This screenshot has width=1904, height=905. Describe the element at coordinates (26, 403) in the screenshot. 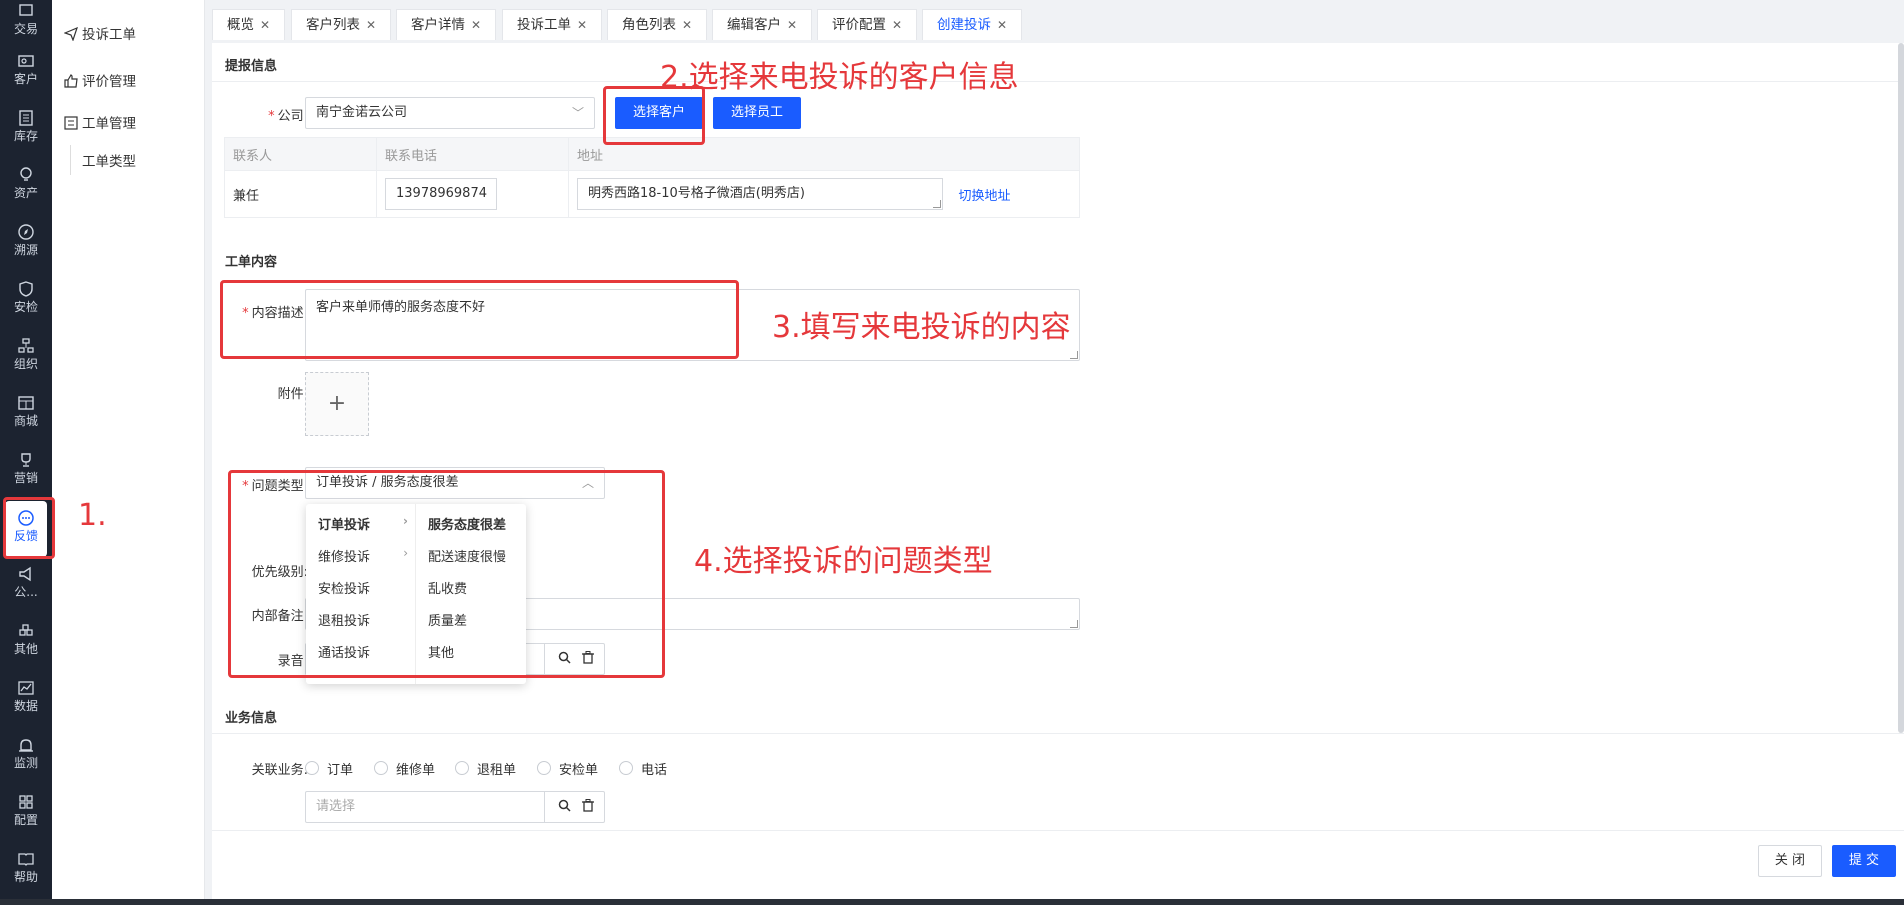

I see `store-icon` at that location.